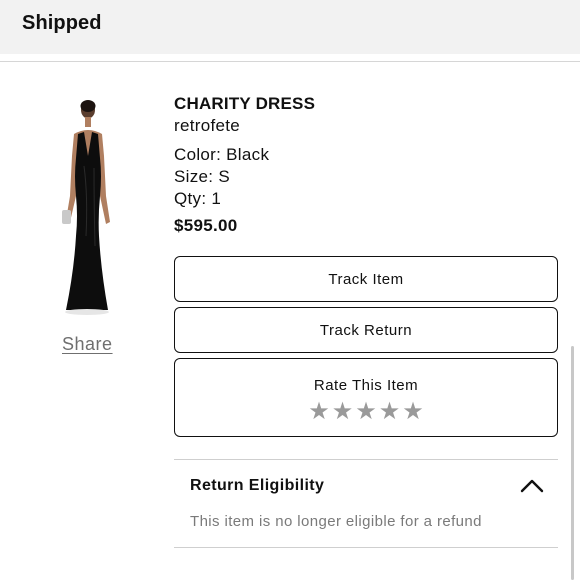  Describe the element at coordinates (86, 209) in the screenshot. I see `product-image` at that location.